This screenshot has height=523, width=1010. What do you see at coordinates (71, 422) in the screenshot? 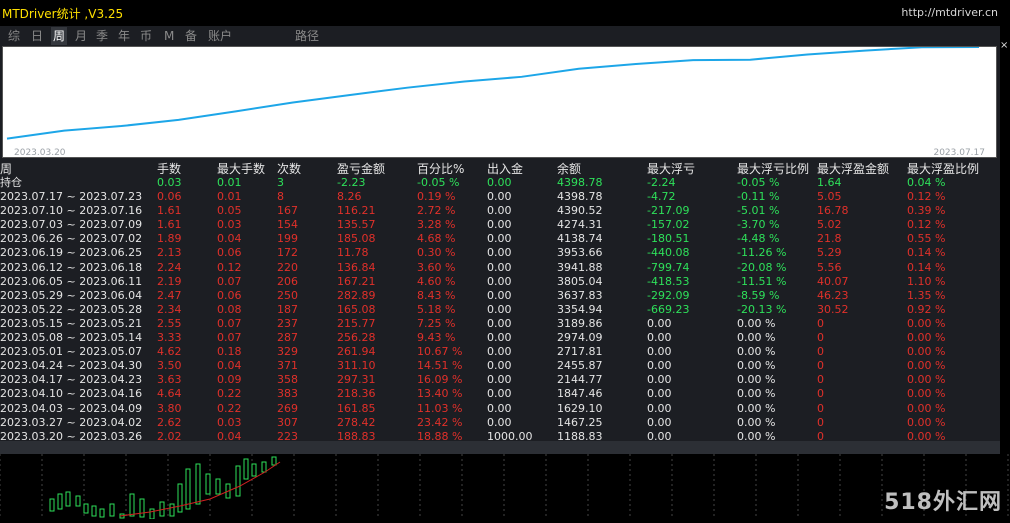
I see `table-cell: 2023.03.27 ~ 2023.04.02` at bounding box center [71, 422].